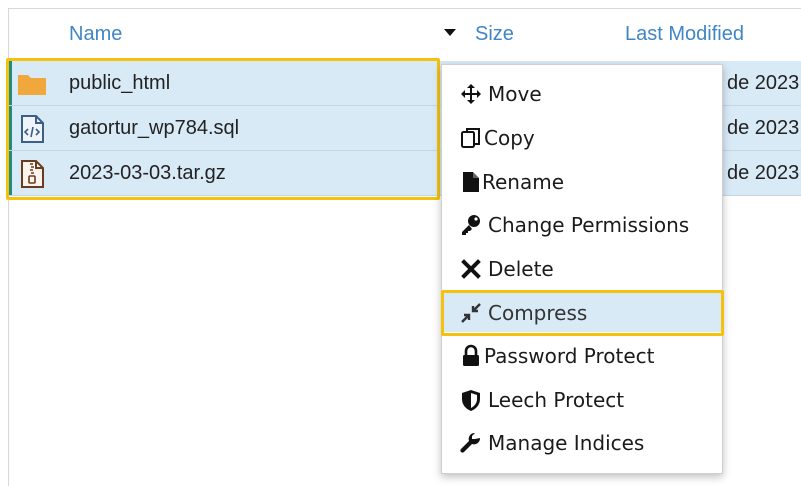  Describe the element at coordinates (147, 173) in the screenshot. I see `file-name: 2023-03-03.tar.gz` at that location.